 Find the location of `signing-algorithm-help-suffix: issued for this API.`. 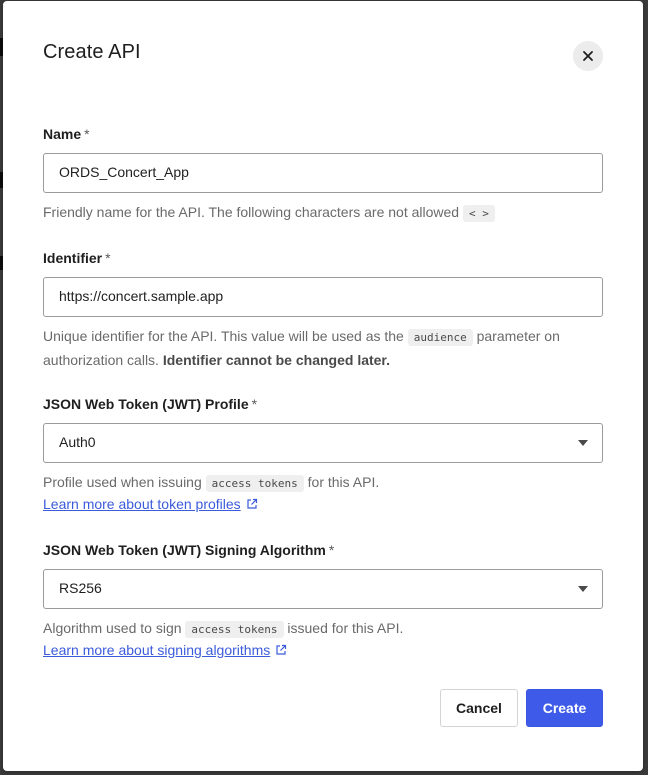

signing-algorithm-help-suffix: issued for this API. is located at coordinates (345, 628).